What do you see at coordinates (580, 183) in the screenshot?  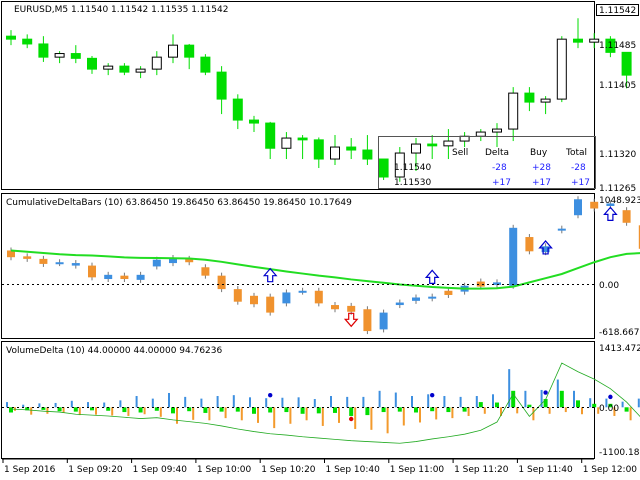 I see `table-row-total: +17` at bounding box center [580, 183].